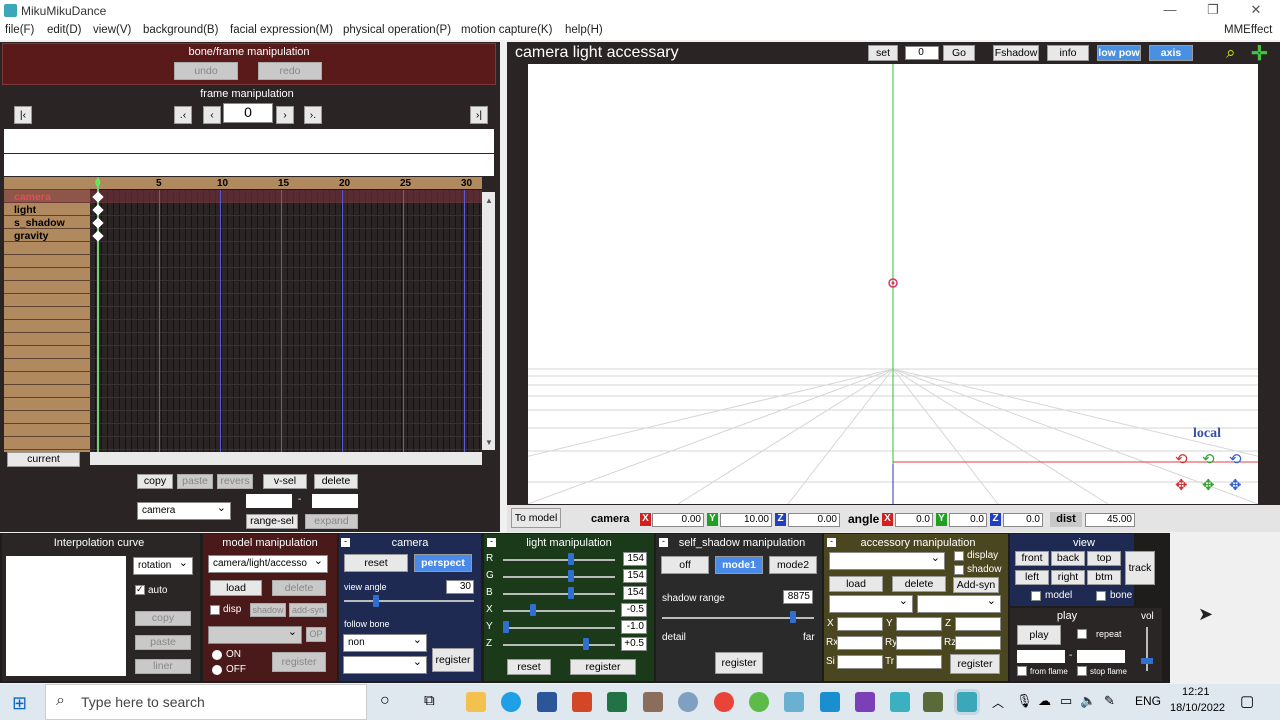 The height and width of the screenshot is (720, 1280). What do you see at coordinates (634, 644) in the screenshot?
I see `light-z-field: +0.5` at bounding box center [634, 644].